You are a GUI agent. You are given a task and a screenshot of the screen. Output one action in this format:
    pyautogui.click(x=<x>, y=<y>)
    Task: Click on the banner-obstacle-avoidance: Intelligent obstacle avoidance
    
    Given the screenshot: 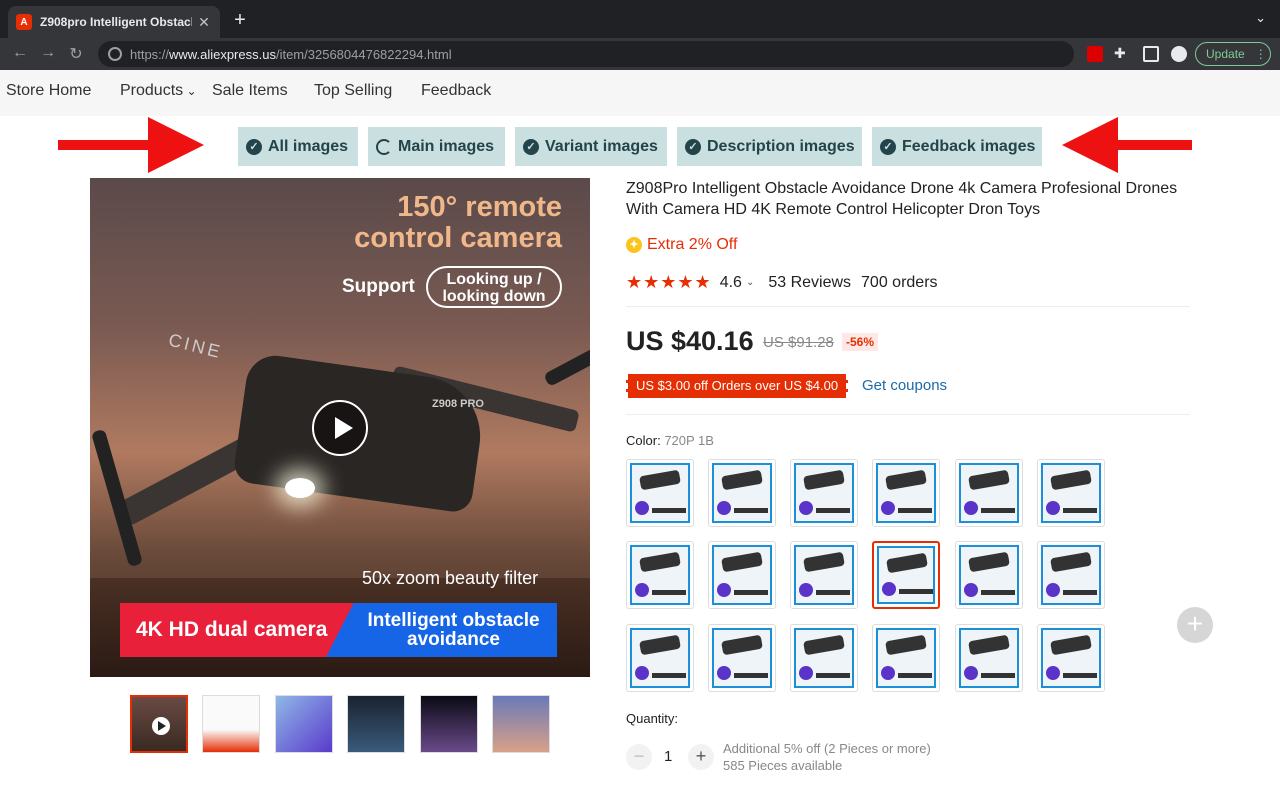 What is the action you would take?
    pyautogui.click(x=441, y=630)
    